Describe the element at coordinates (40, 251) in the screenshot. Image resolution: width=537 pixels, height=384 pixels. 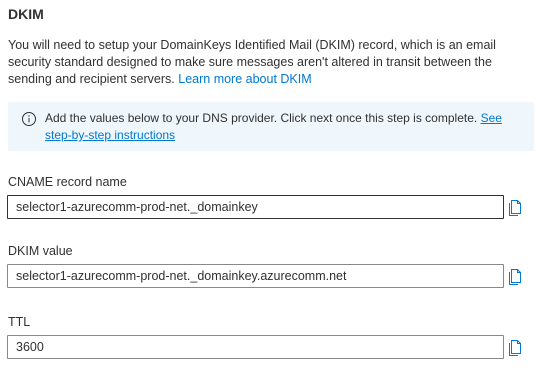
I see `dkim-value-label: DKIM value` at that location.